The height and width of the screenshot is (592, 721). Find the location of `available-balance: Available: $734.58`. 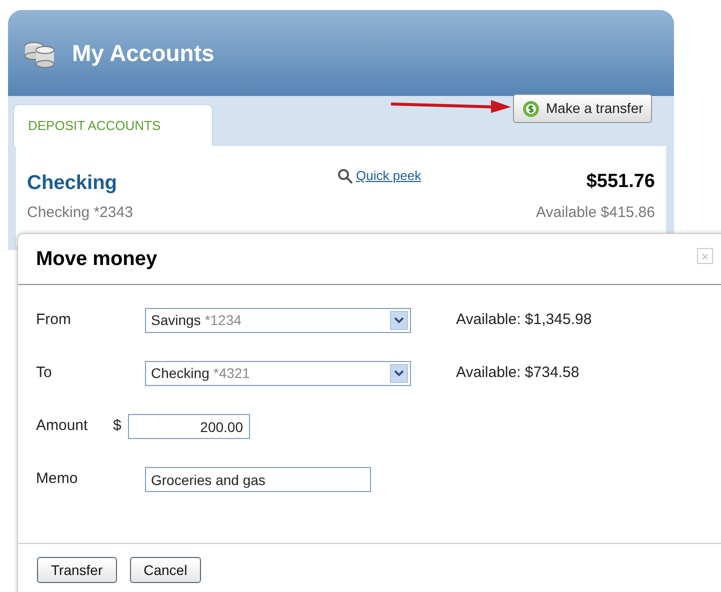

available-balance: Available: $734.58 is located at coordinates (518, 373).